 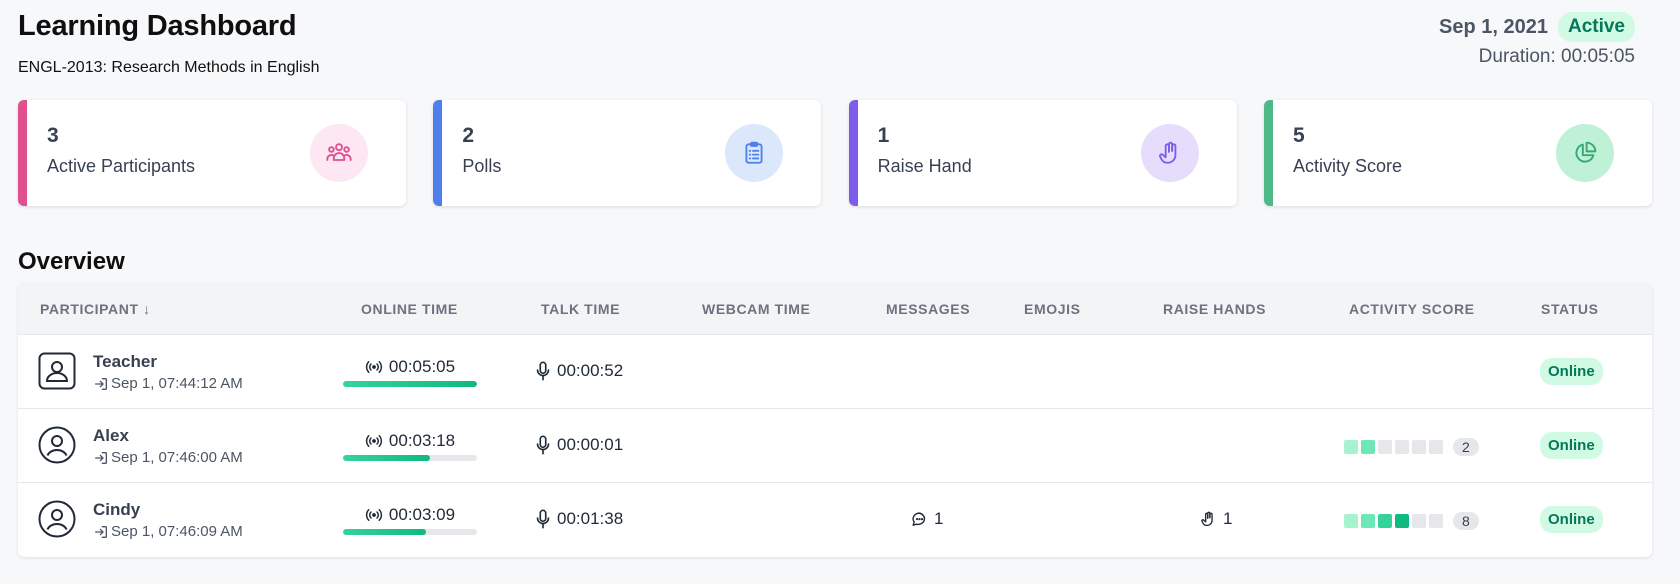 I want to click on participant-name: Alex, so click(x=111, y=435).